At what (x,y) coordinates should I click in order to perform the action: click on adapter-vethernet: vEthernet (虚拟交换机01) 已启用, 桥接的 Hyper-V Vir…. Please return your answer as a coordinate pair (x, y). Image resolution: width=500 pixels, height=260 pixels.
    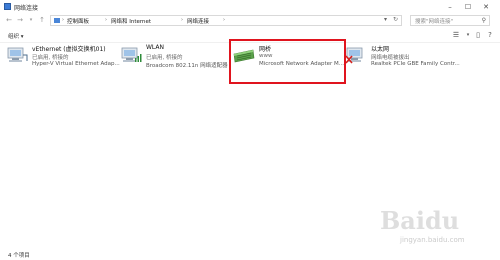
    Looking at the image, I should click on (65, 59).